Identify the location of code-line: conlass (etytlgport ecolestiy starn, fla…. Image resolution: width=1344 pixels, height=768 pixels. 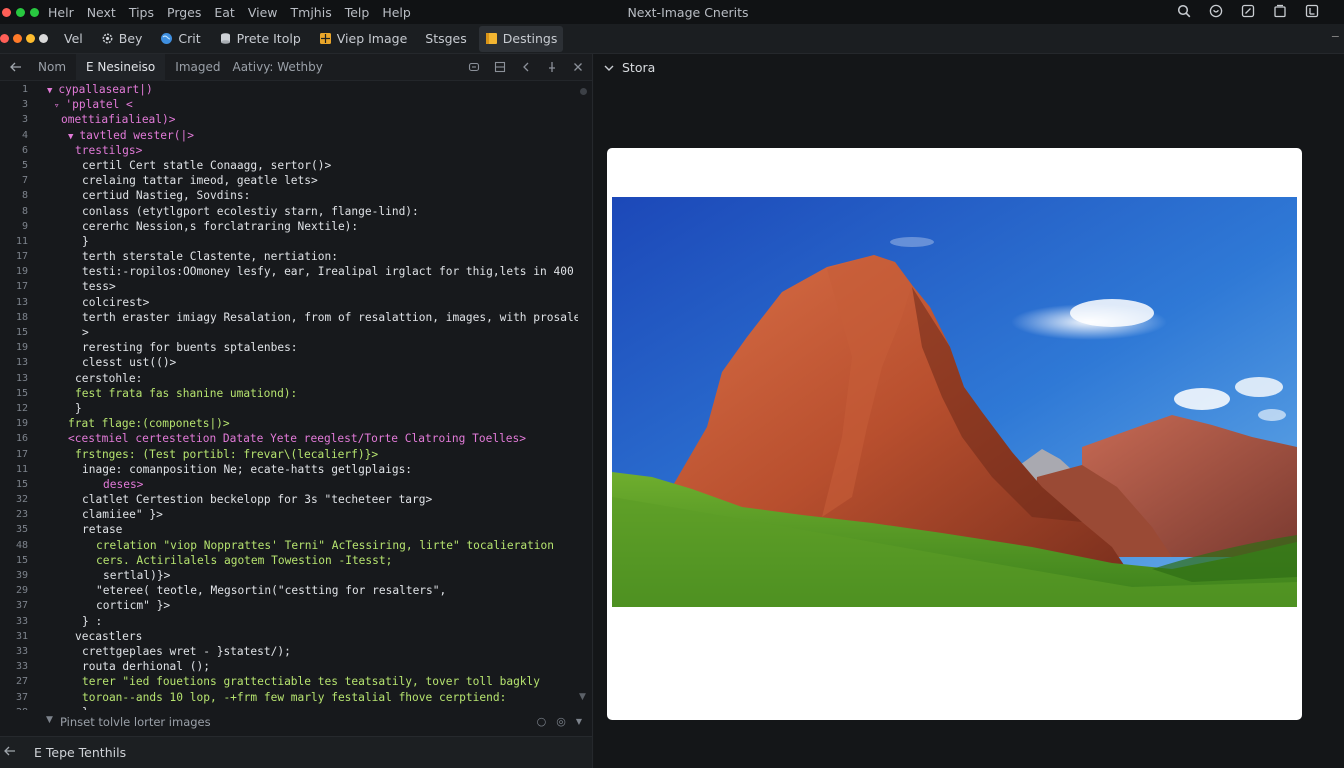
(308, 211).